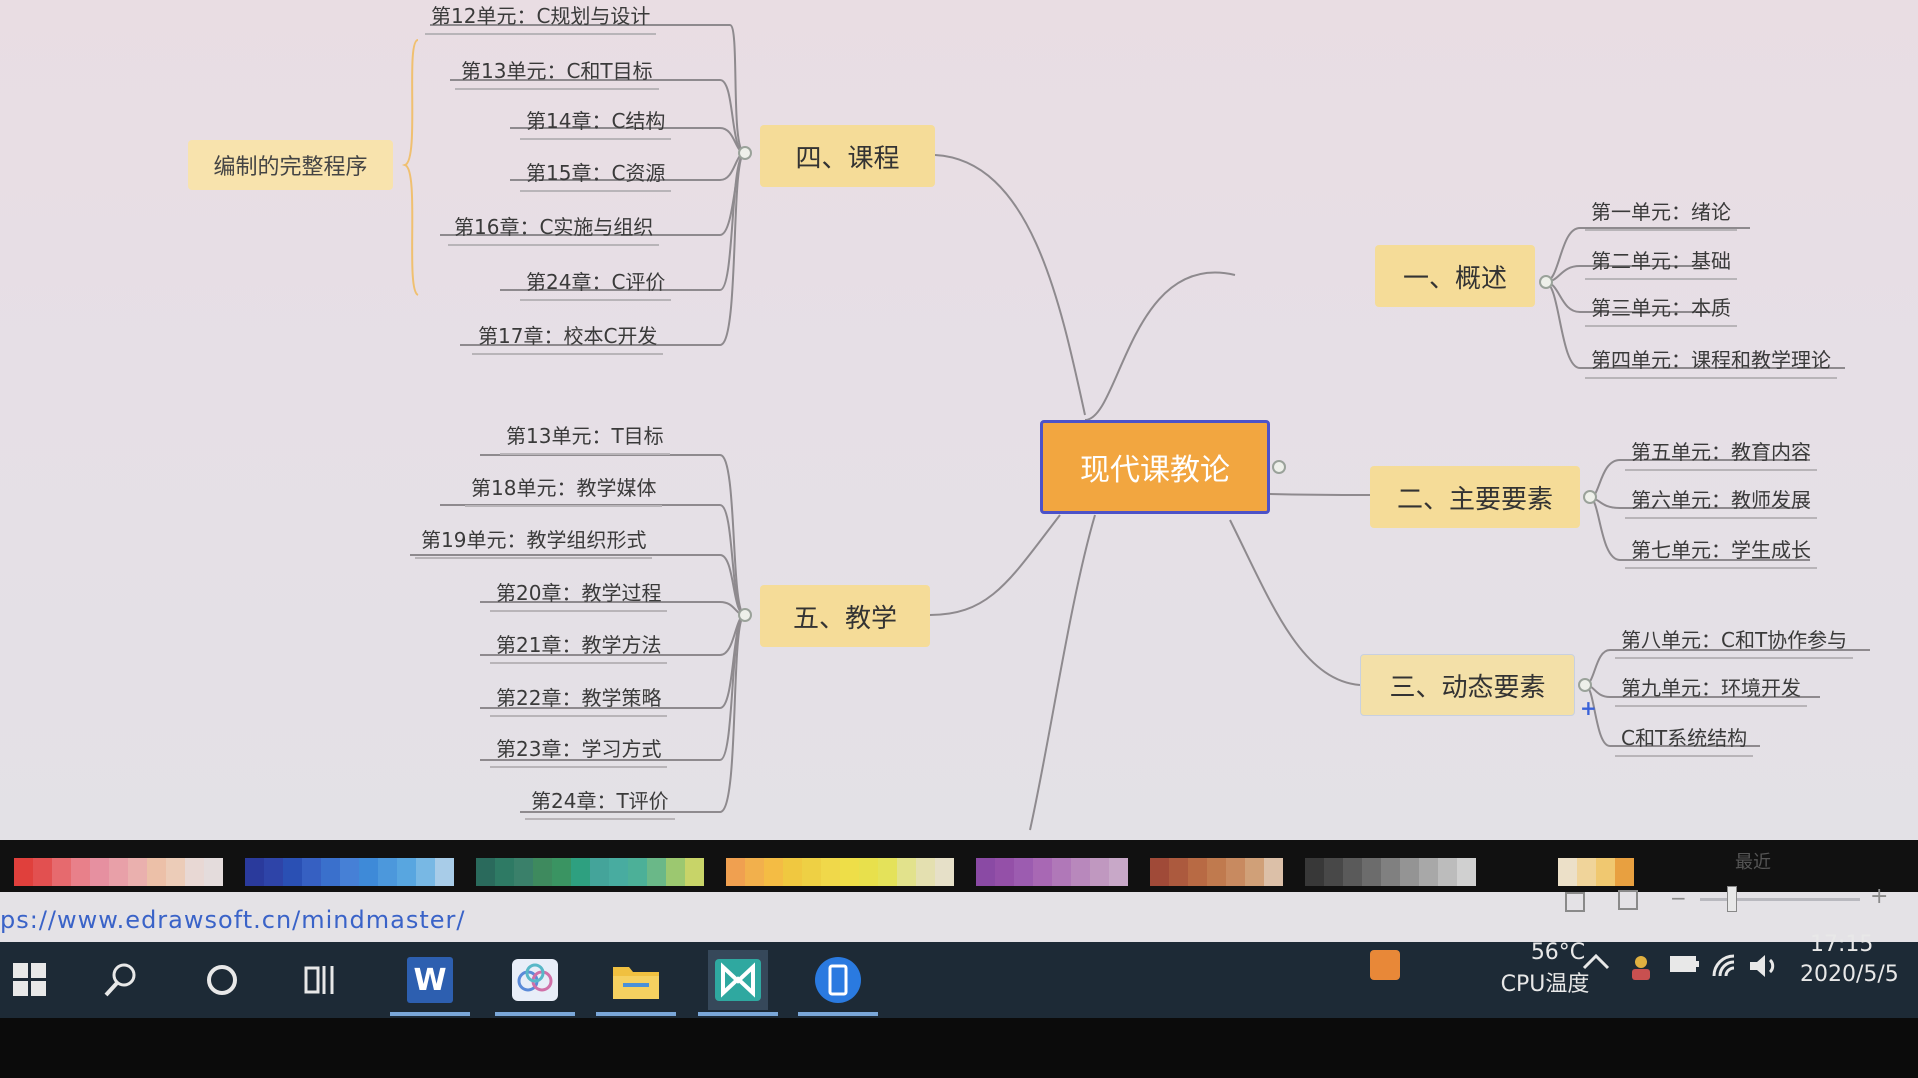 The image size is (1918, 1078). Describe the element at coordinates (1765, 969) in the screenshot. I see `volume-icon` at that location.